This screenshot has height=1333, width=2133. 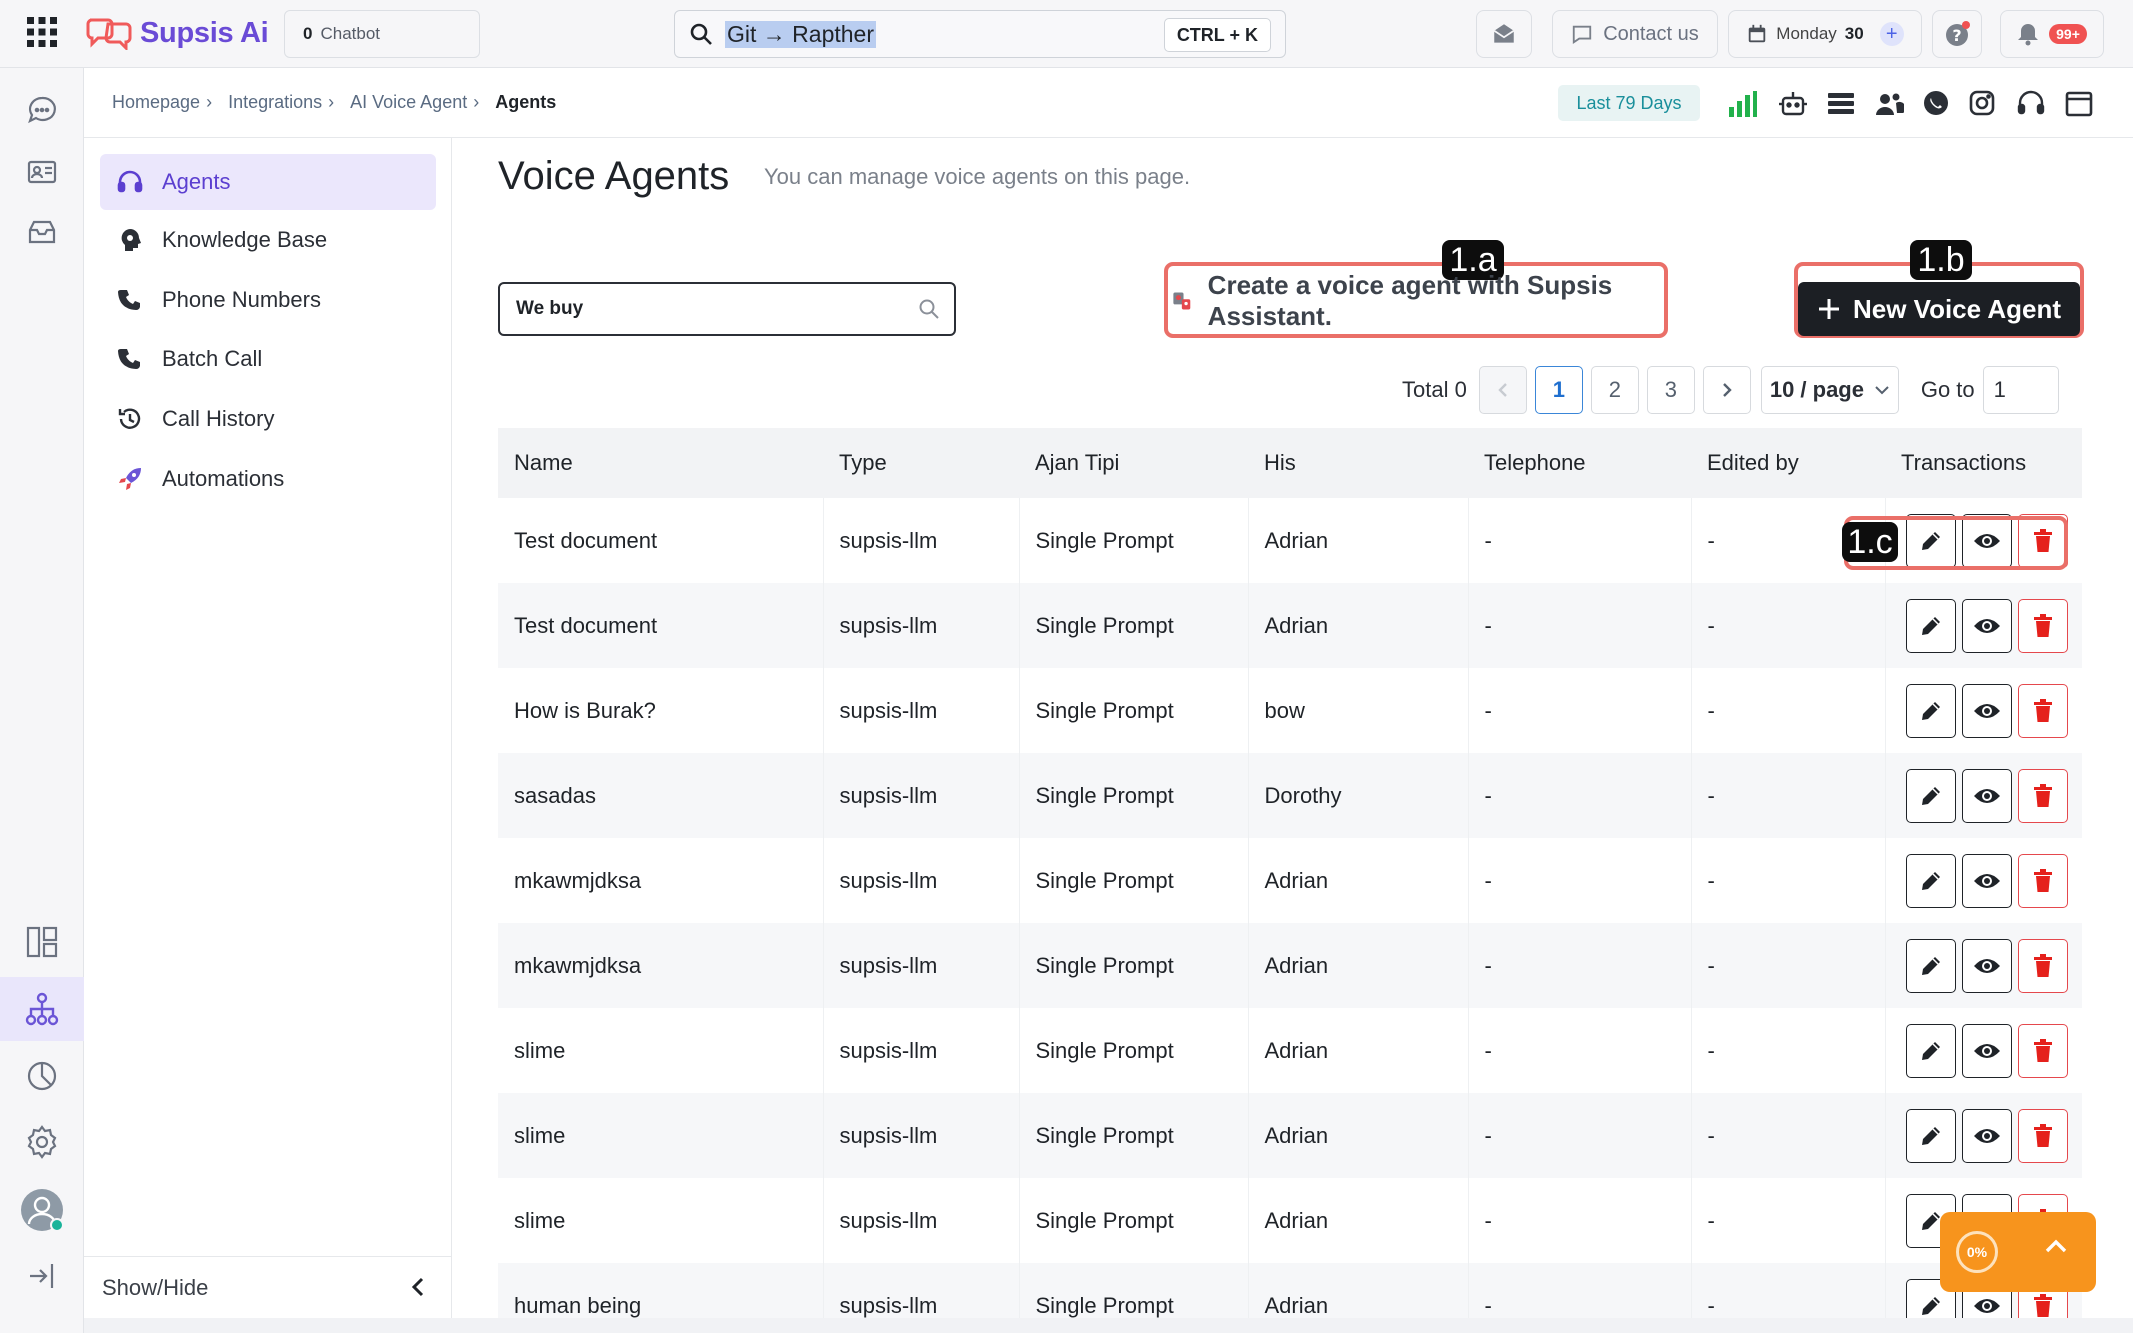 What do you see at coordinates (1358, 1290) in the screenshot?
I see `table-cell: Adrian` at bounding box center [1358, 1290].